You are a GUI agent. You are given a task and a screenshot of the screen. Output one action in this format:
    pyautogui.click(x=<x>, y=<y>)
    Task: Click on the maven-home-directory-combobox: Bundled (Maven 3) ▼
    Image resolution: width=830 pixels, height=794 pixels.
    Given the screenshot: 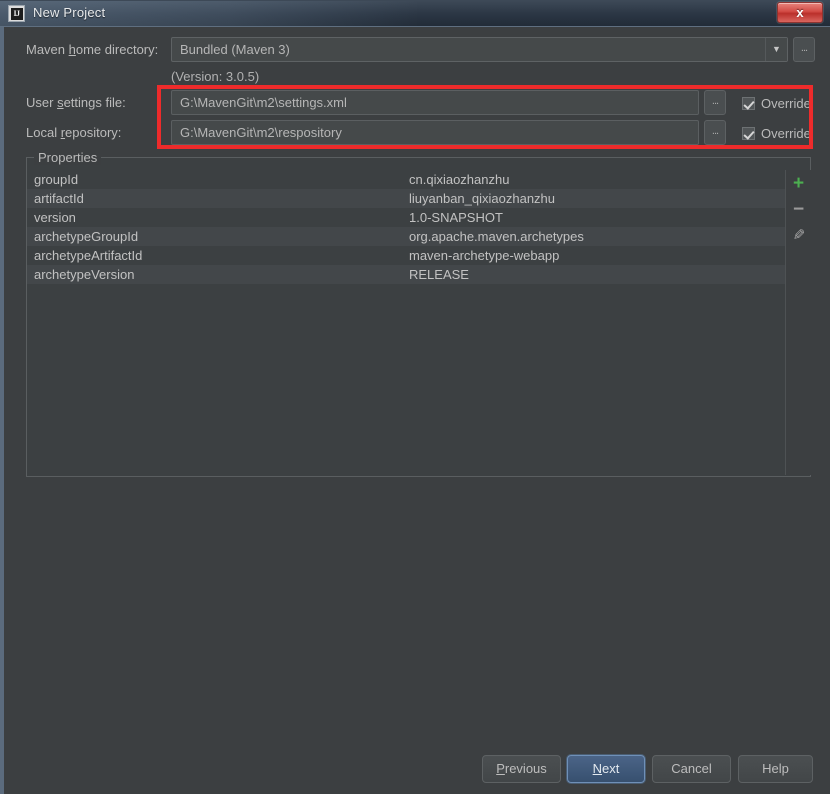 What is the action you would take?
    pyautogui.click(x=479, y=49)
    